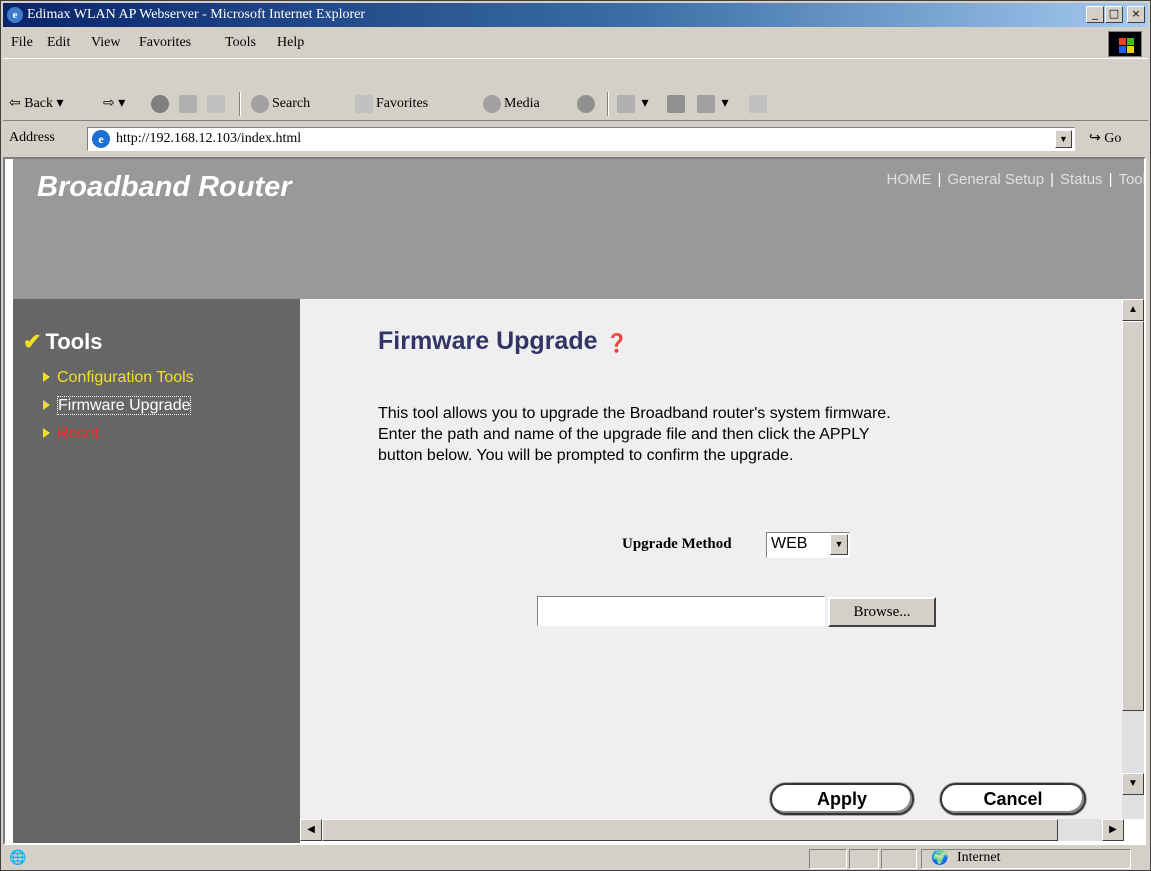  Describe the element at coordinates (109, 103) in the screenshot. I see `forward-label: ⇨` at that location.